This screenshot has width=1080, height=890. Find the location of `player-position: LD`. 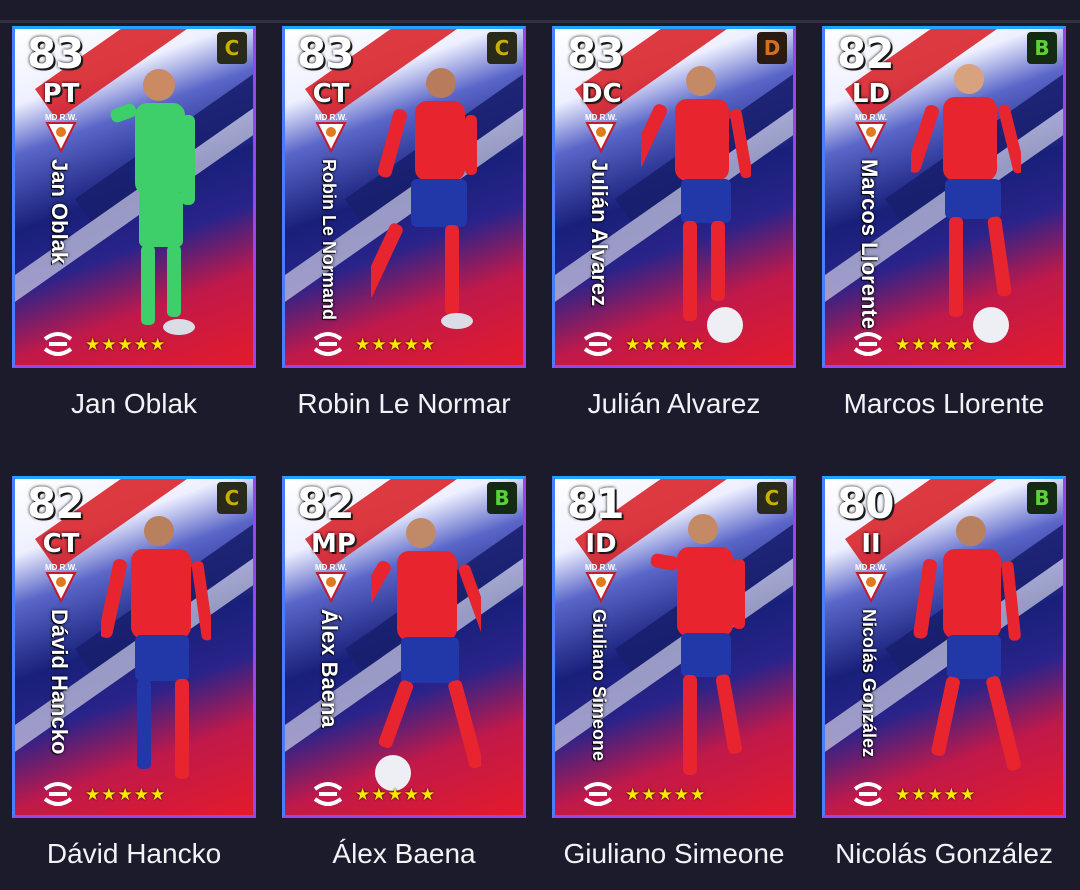

player-position: LD is located at coordinates (871, 94).